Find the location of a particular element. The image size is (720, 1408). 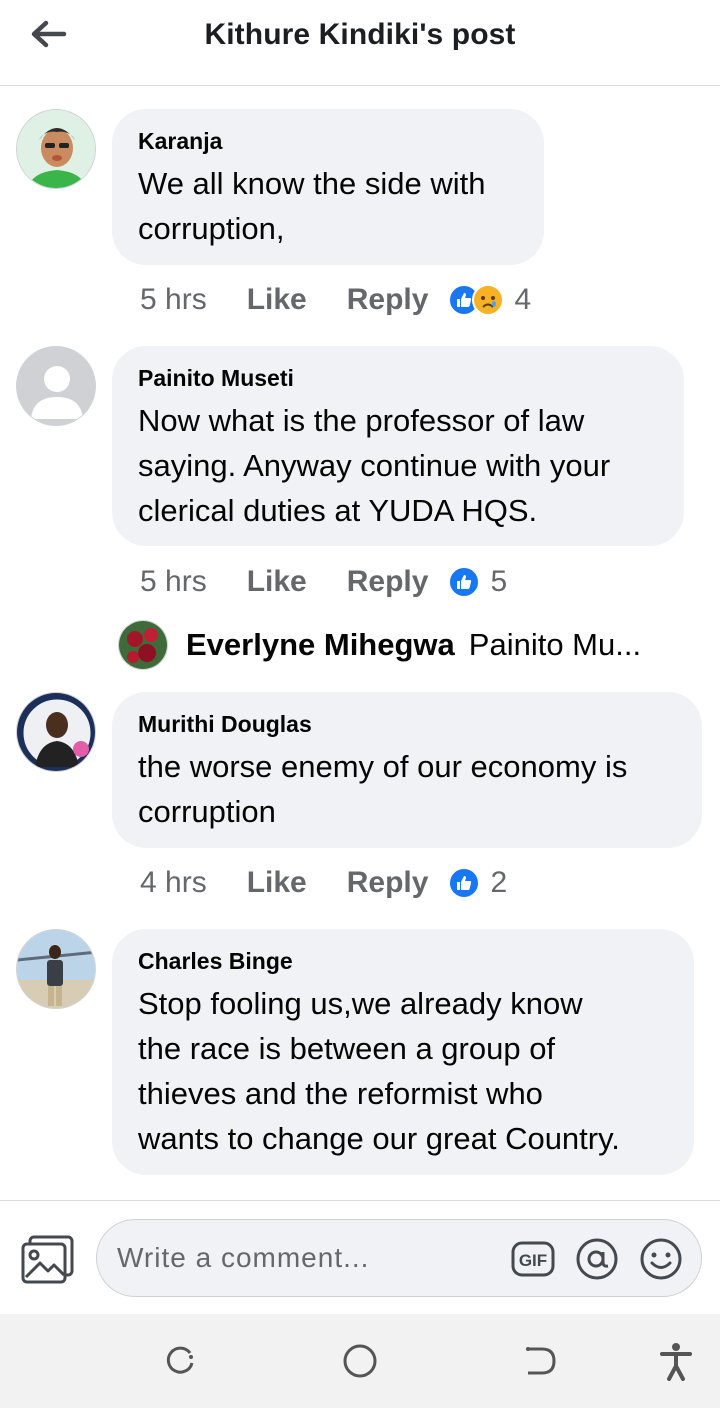

comment-line: the race is between a group of is located at coordinates (347, 1048).